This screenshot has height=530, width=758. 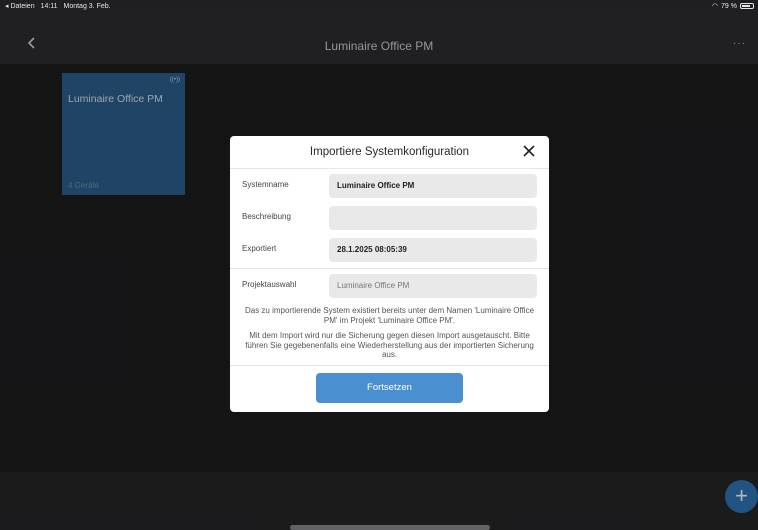 What do you see at coordinates (379, 6) in the screenshot?
I see `status-bar: ◂ Dateien 14:11 Montag 3. Feb. ◠ 79 %` at bounding box center [379, 6].